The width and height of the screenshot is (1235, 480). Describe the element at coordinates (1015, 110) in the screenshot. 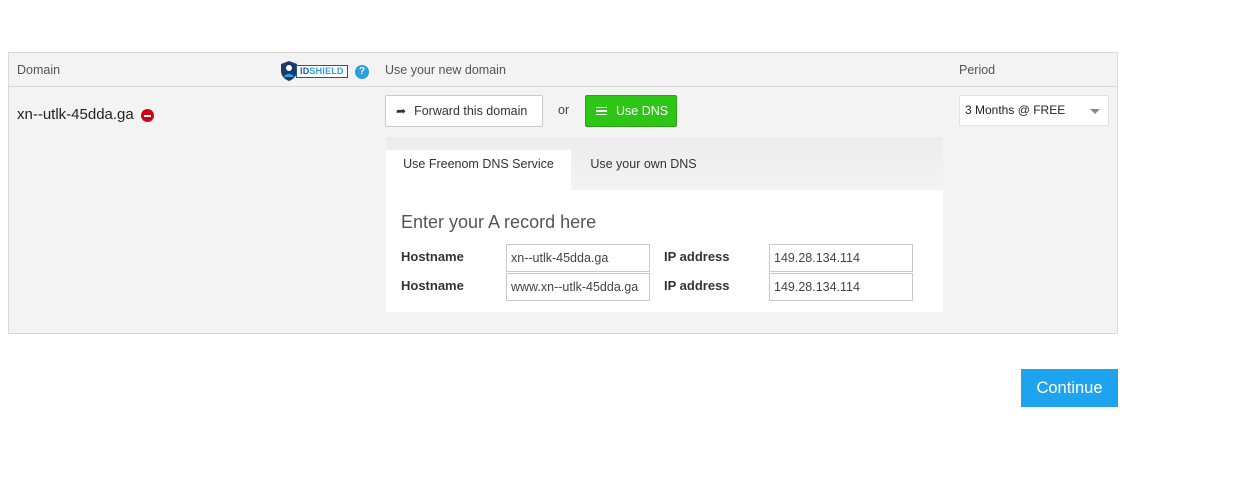

I see `period-select-value: 3 Months @ FREE` at that location.